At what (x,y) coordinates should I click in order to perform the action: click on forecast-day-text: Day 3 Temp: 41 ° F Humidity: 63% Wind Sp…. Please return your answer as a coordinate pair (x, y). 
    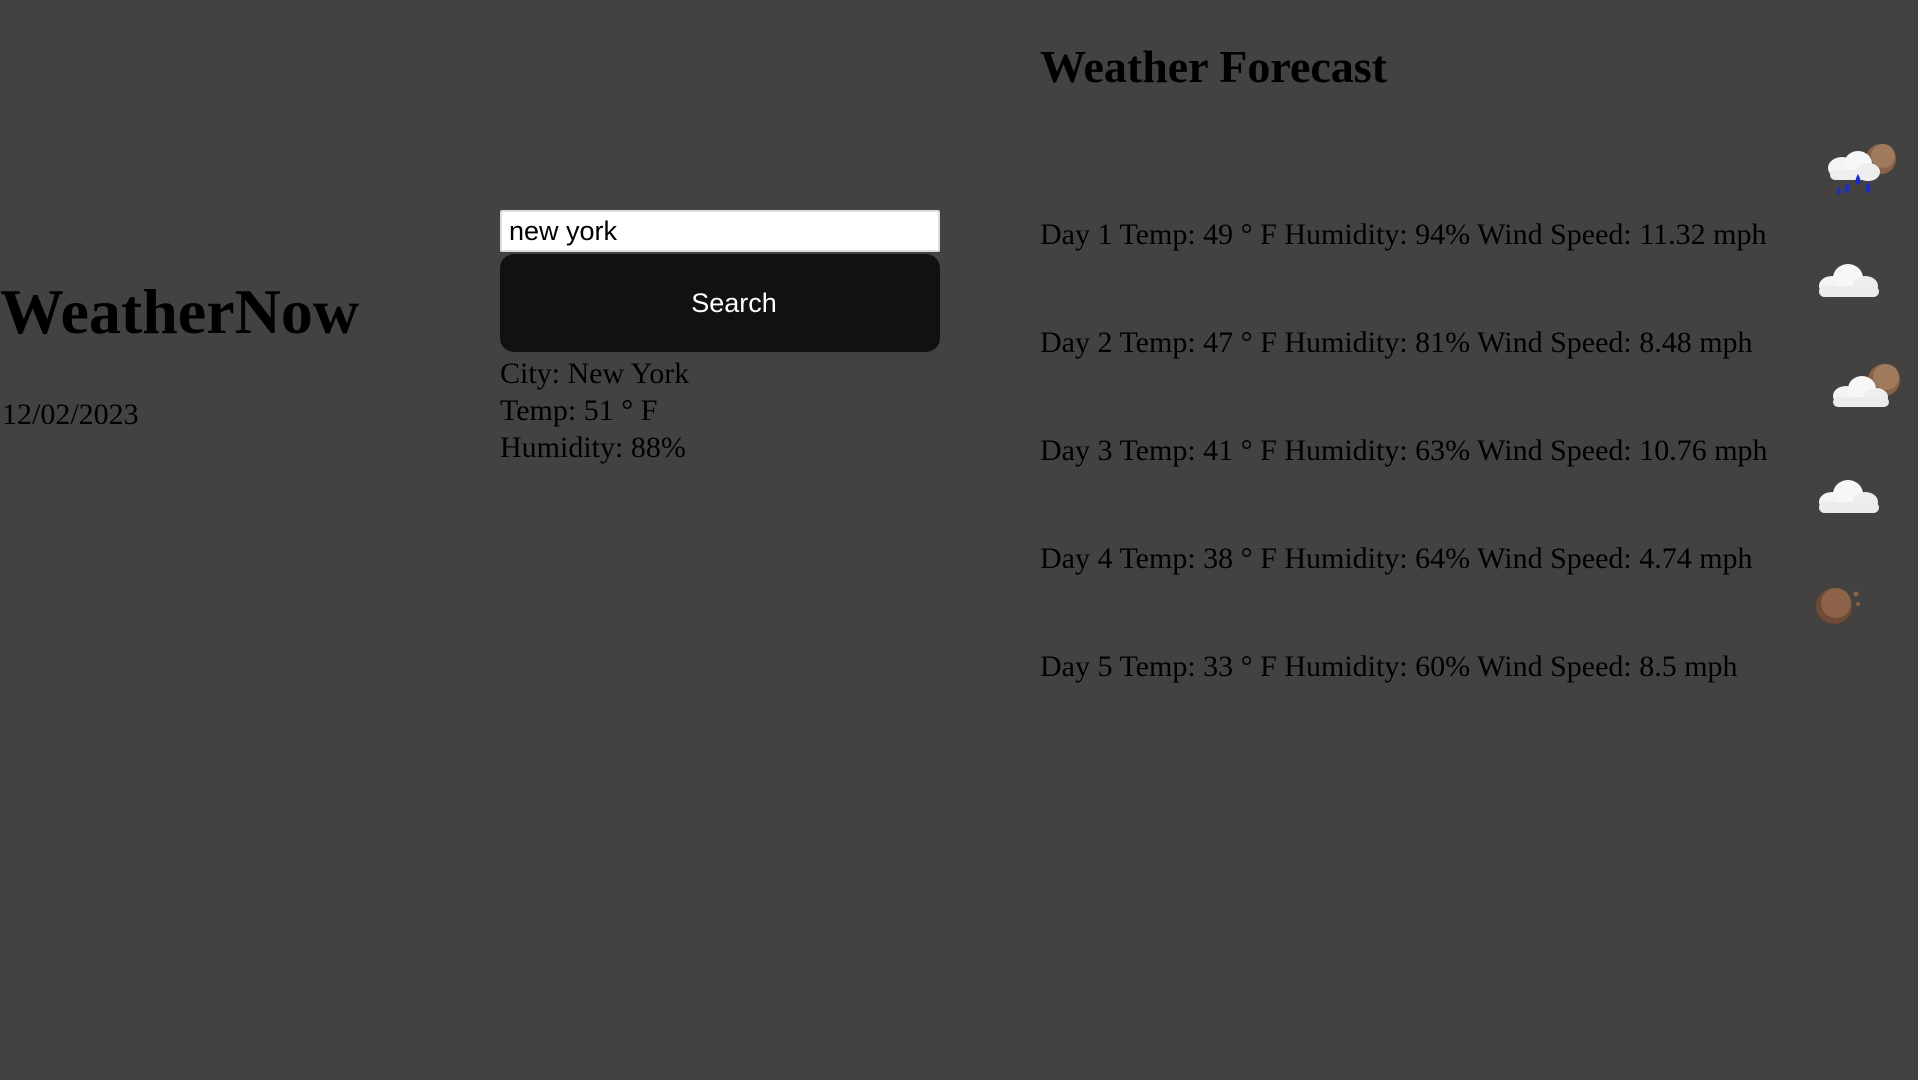
    Looking at the image, I should click on (1404, 450).